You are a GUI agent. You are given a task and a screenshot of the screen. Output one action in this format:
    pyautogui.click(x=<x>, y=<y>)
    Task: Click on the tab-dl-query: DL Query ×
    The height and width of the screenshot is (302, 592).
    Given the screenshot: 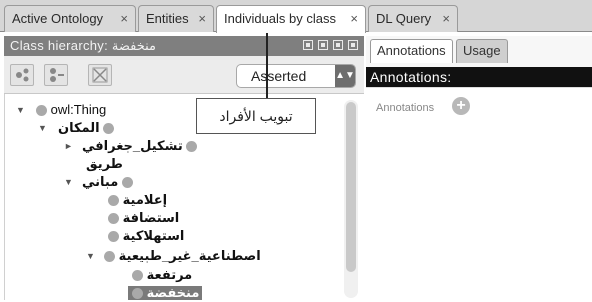 What is the action you would take?
    pyautogui.click(x=413, y=18)
    